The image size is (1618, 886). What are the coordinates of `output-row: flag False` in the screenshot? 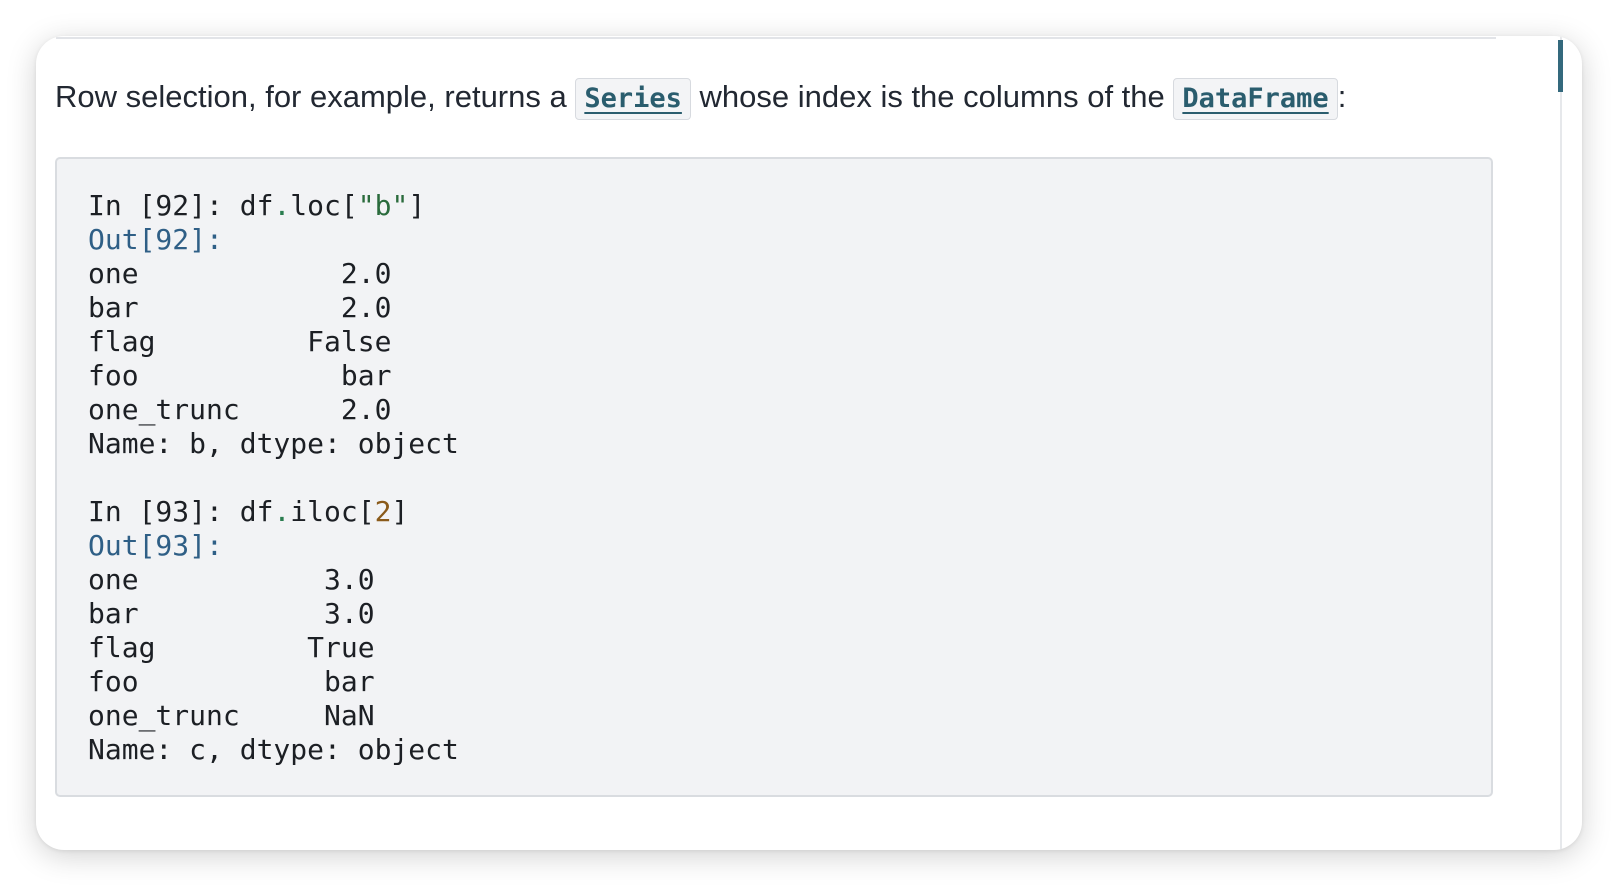 It's located at (273, 342).